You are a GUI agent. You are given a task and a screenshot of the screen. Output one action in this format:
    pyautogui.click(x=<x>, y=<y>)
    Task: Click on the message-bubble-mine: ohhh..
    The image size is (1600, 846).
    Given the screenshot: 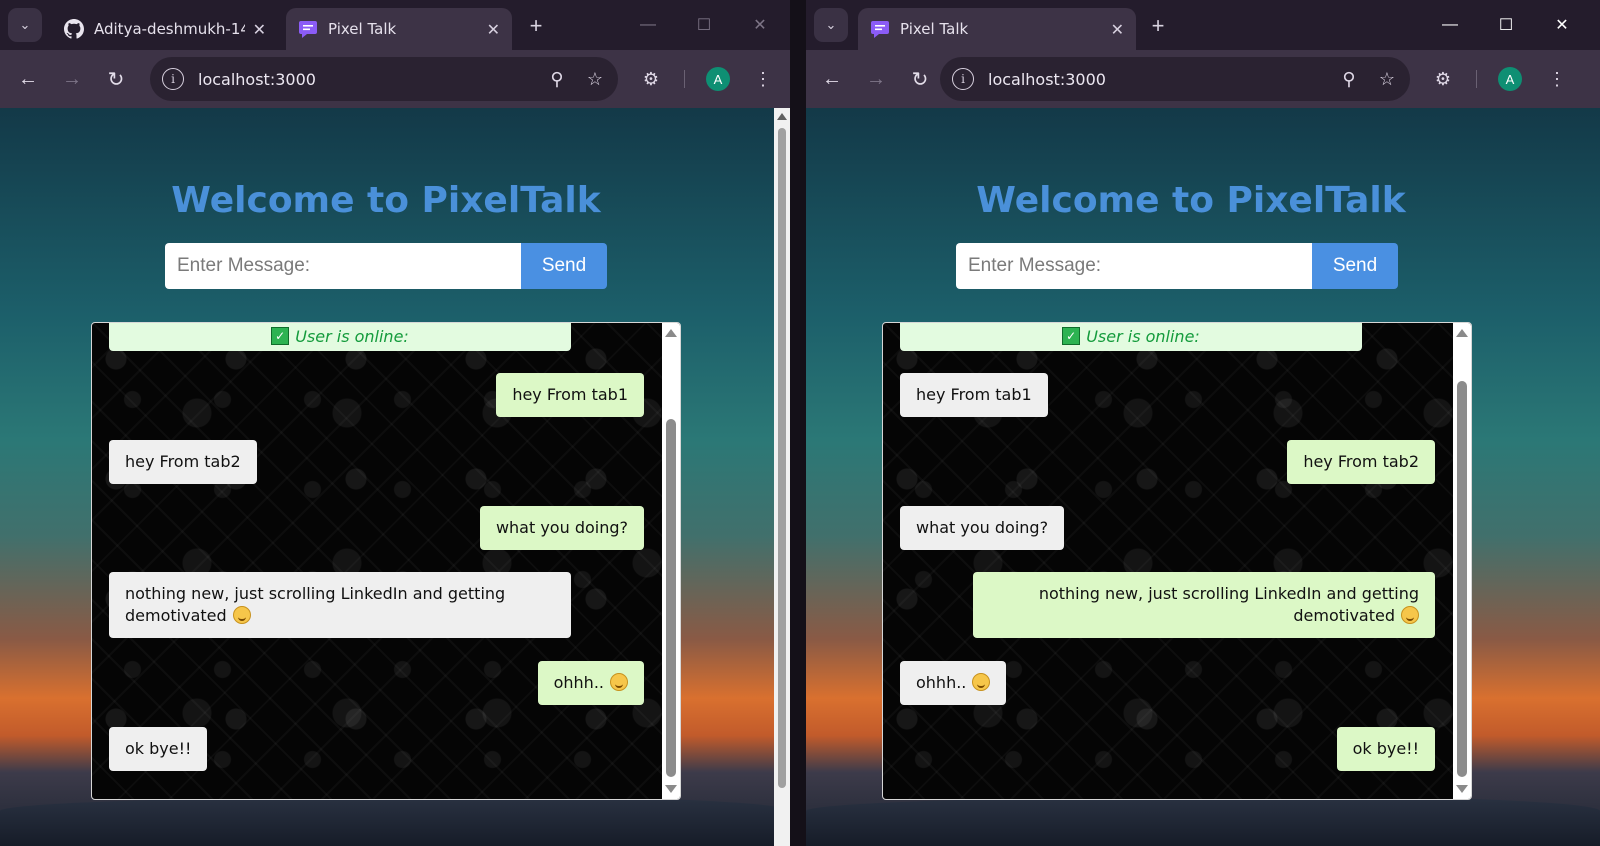 What is the action you would take?
    pyautogui.click(x=590, y=683)
    